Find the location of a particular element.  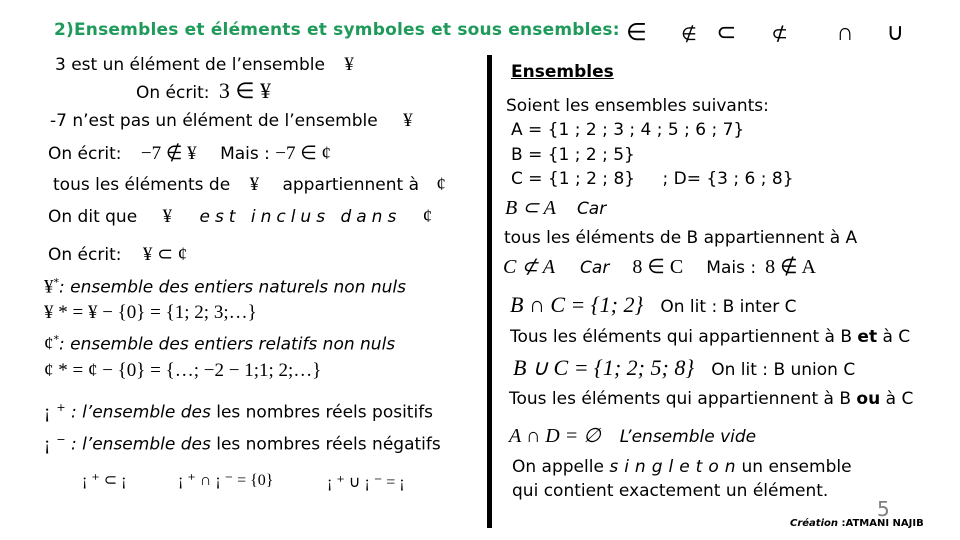

definition-text: les nombres réels positifs is located at coordinates (322, 412).